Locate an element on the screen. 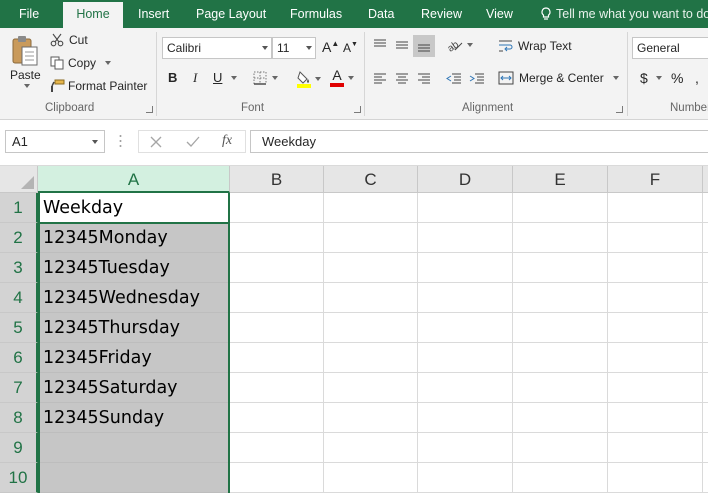 This screenshot has width=708, height=493. increase-indent-icon is located at coordinates (477, 79).